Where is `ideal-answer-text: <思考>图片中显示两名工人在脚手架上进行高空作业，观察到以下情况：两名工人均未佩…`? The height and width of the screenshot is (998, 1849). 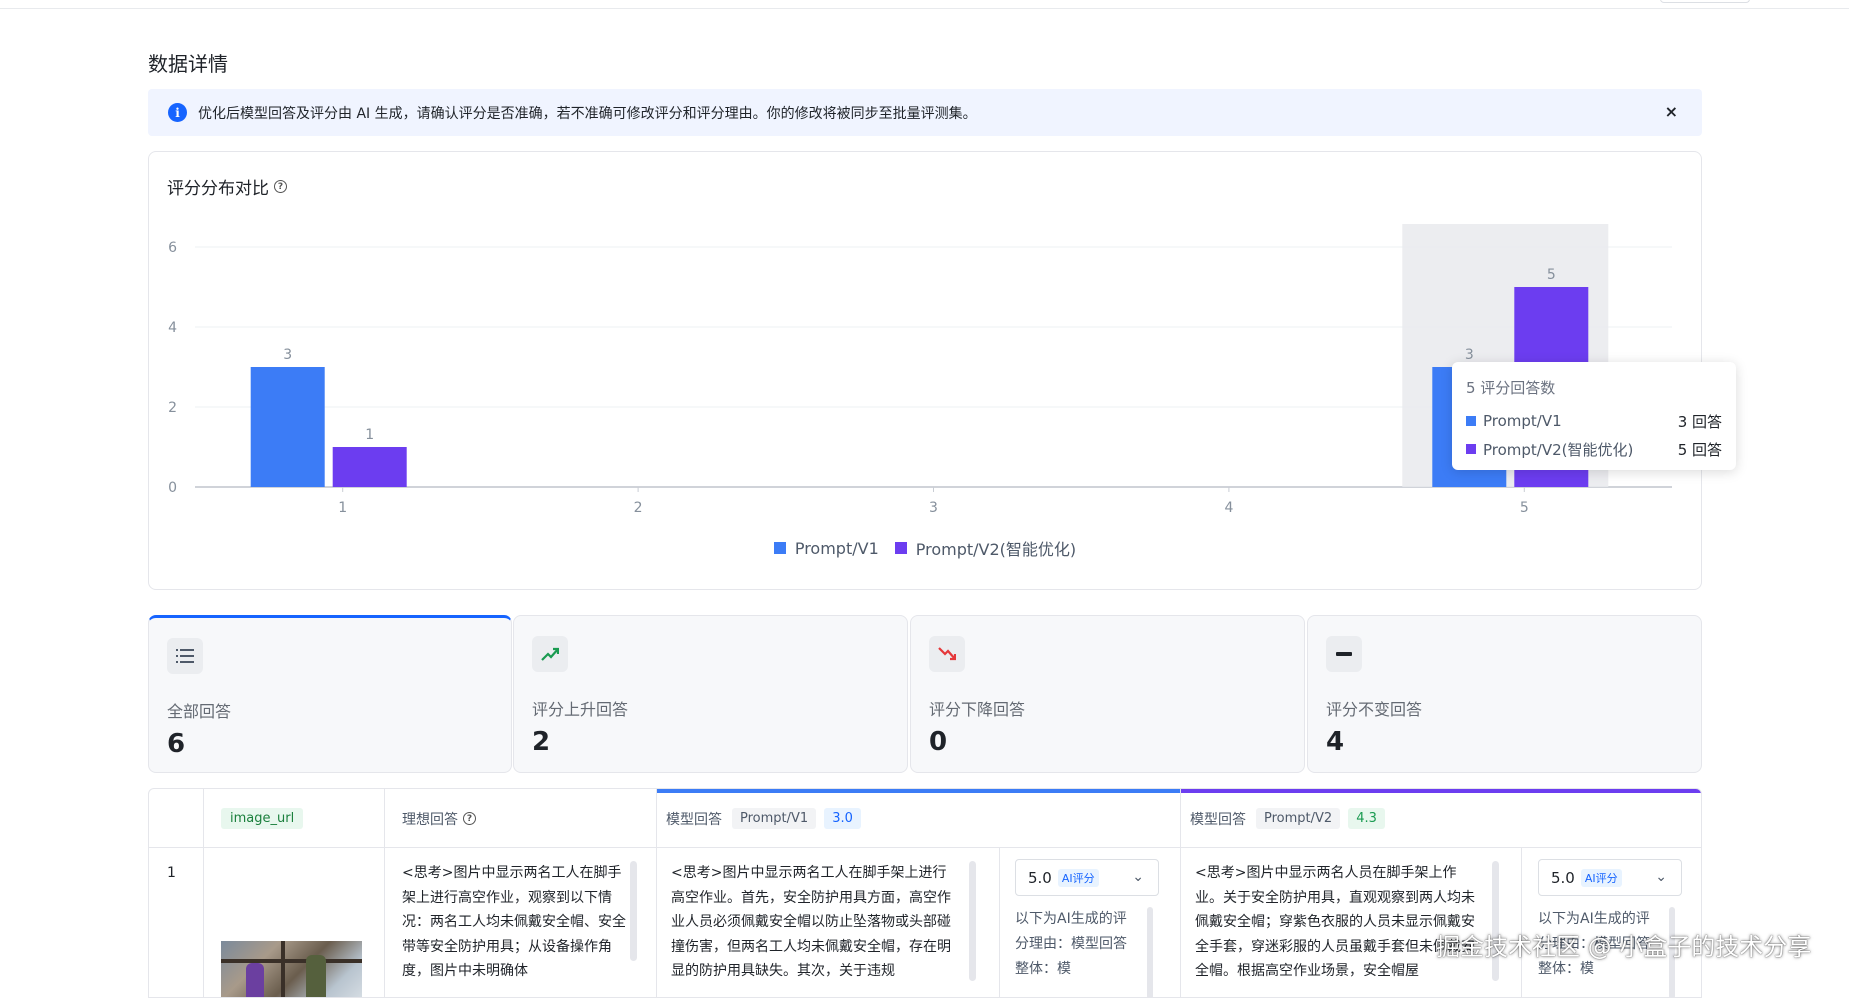
ideal-answer-text: <思考>图片中显示两名工人在脚手架上进行高空作业，观察到以下情况：两名工人均未佩… is located at coordinates (514, 922).